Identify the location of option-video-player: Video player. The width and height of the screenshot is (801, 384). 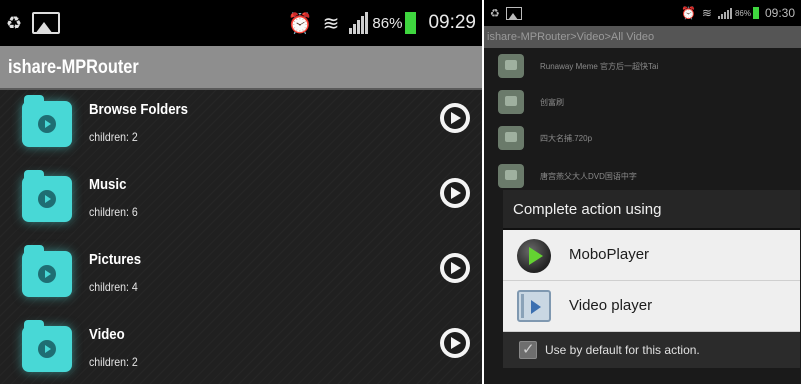
(651, 306).